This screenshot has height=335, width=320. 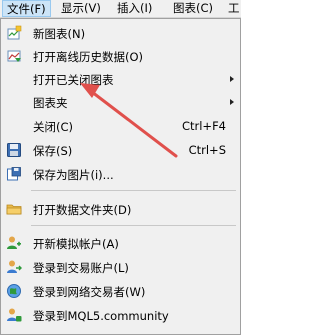 What do you see at coordinates (14, 315) in the screenshot?
I see `mql5-icon` at bounding box center [14, 315].